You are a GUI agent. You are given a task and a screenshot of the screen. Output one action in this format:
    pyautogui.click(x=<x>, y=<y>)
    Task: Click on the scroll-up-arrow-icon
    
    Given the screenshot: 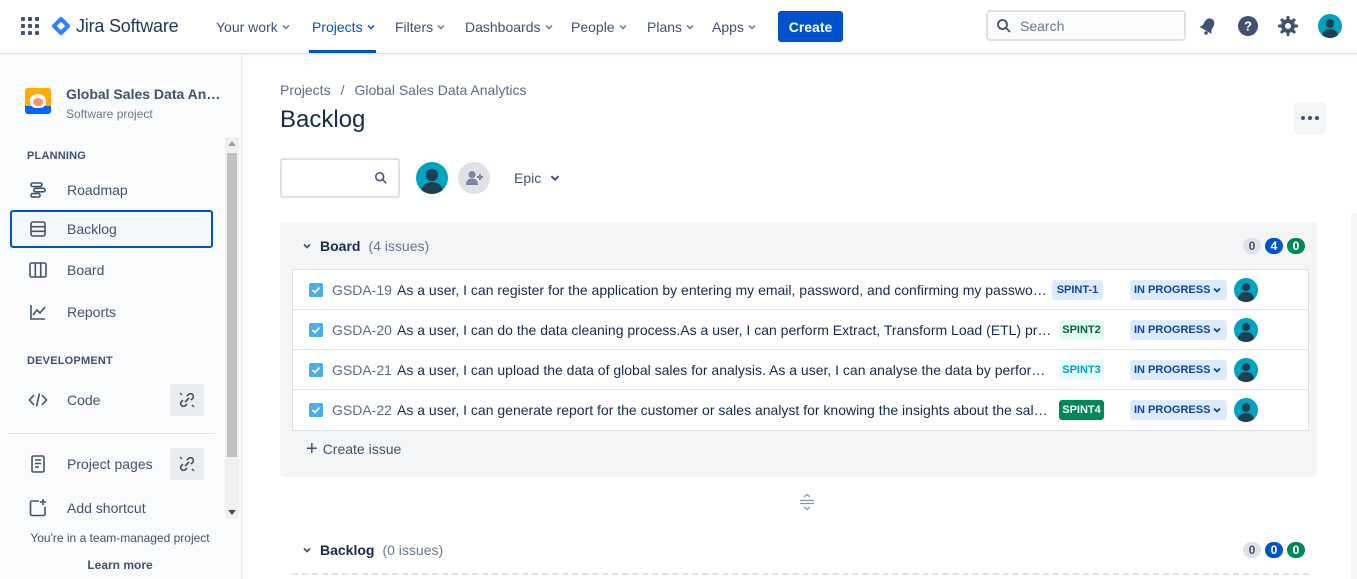 What is the action you would take?
    pyautogui.click(x=232, y=143)
    